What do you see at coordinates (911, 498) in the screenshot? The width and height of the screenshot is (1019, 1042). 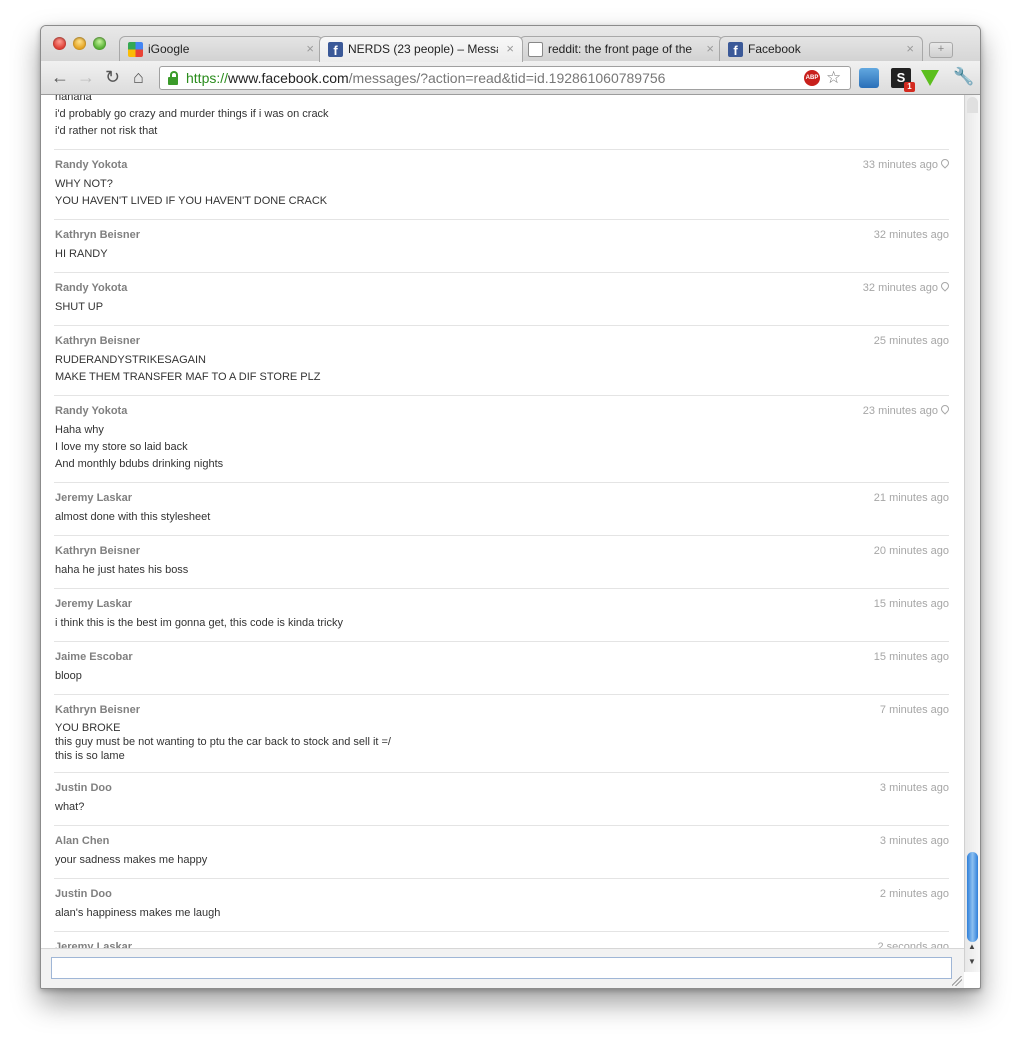 I see `timestamp-text: 21 minutes ago` at bounding box center [911, 498].